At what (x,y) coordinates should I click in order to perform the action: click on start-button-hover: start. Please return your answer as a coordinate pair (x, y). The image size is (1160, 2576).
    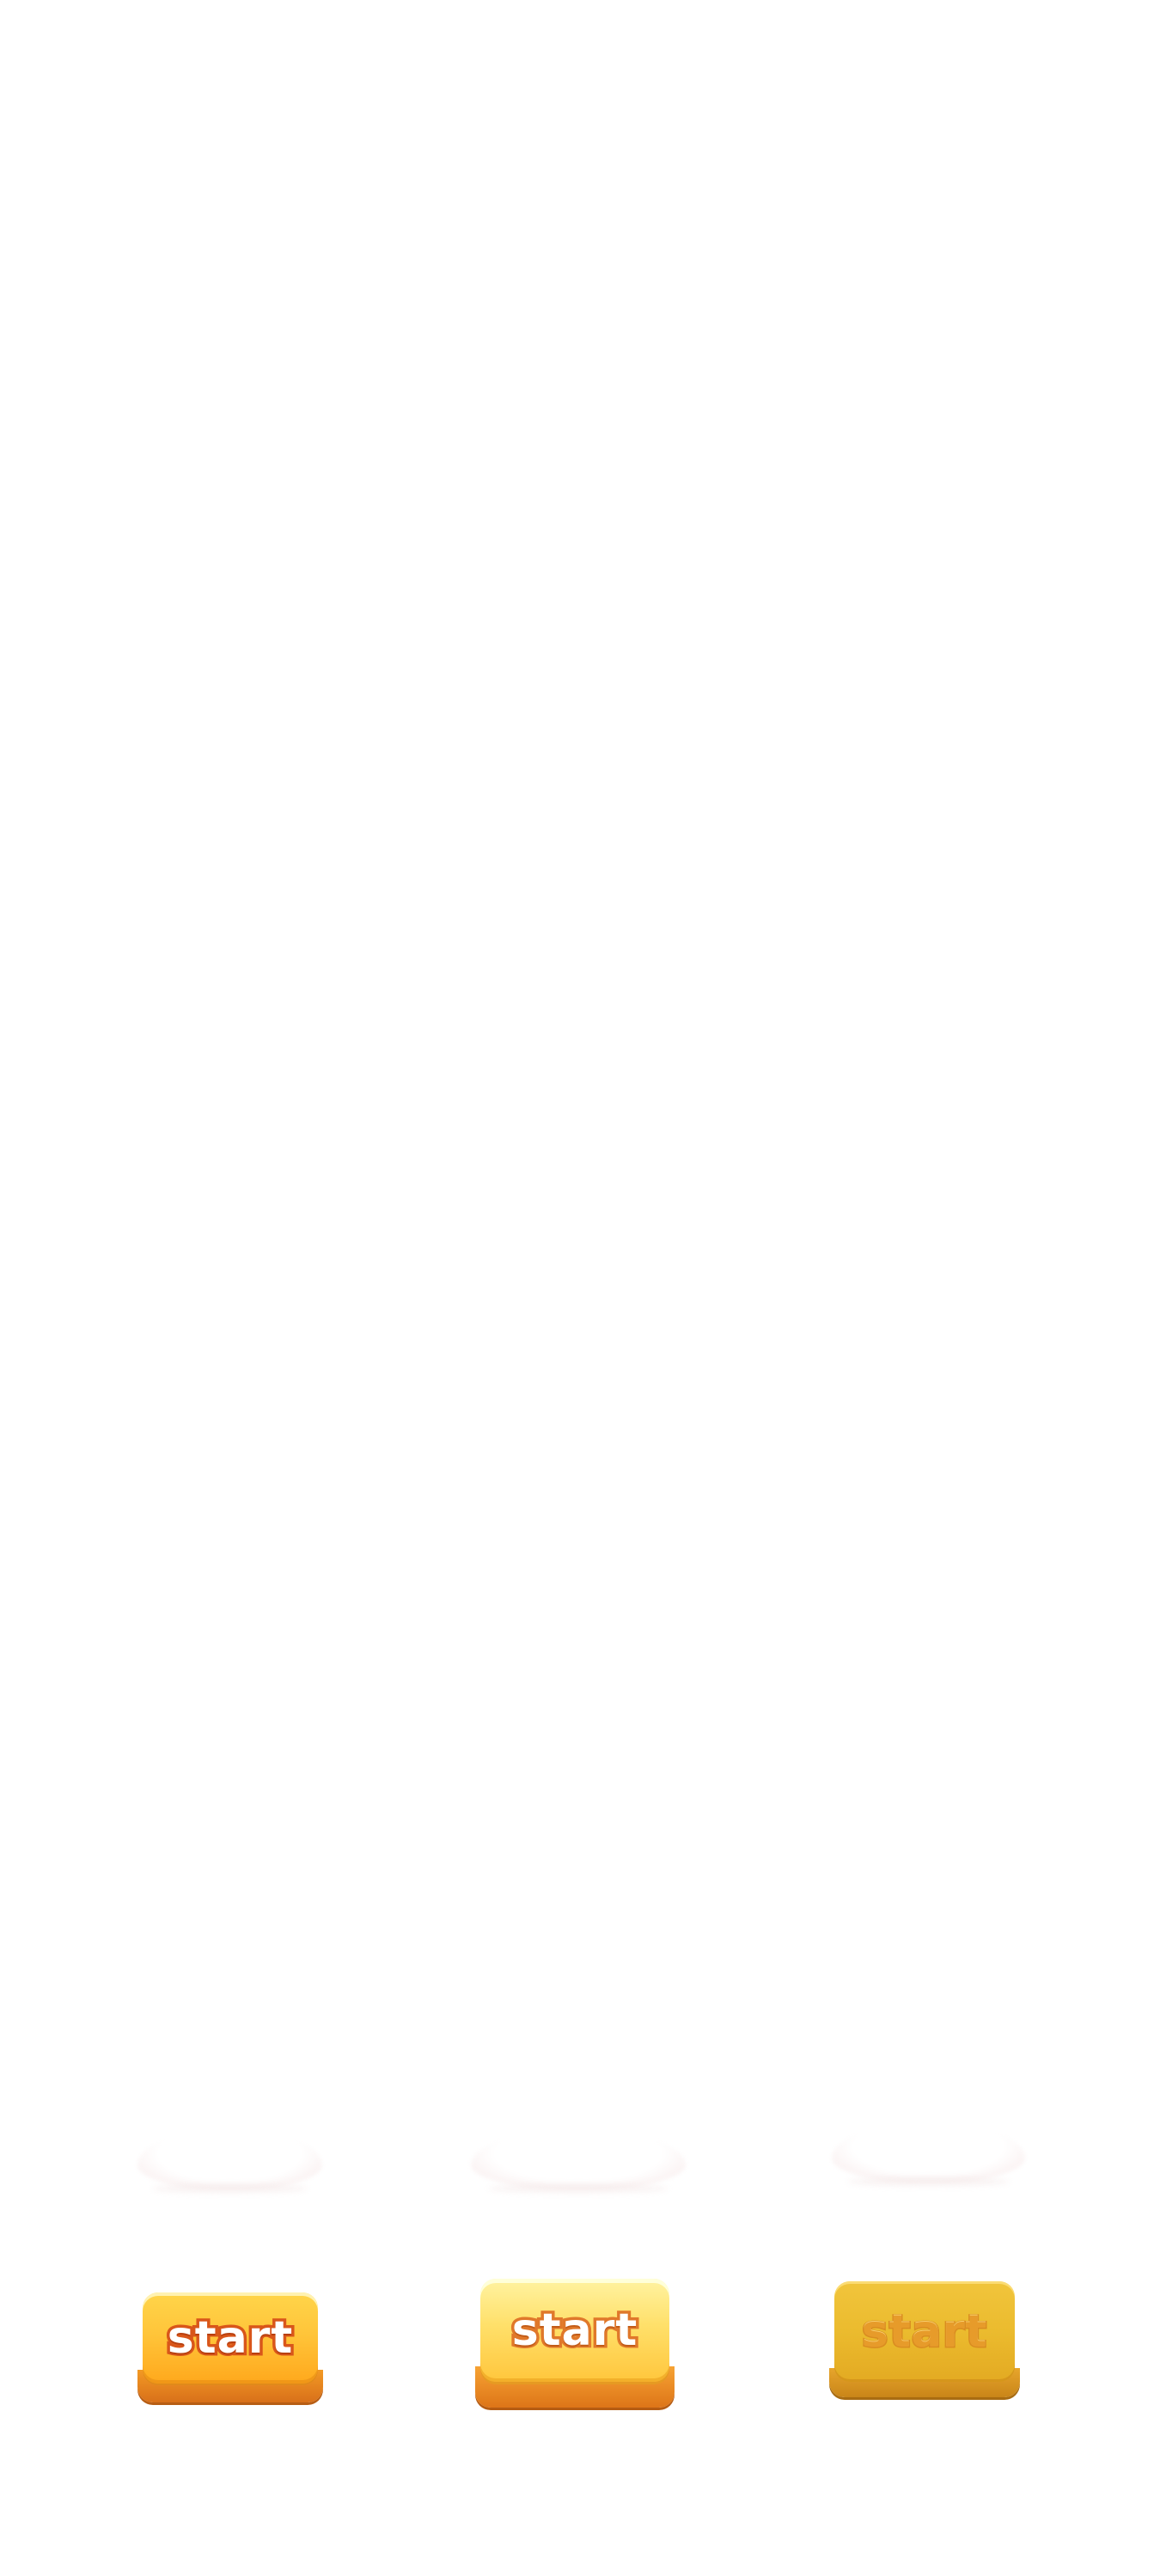
    Looking at the image, I should click on (575, 2343).